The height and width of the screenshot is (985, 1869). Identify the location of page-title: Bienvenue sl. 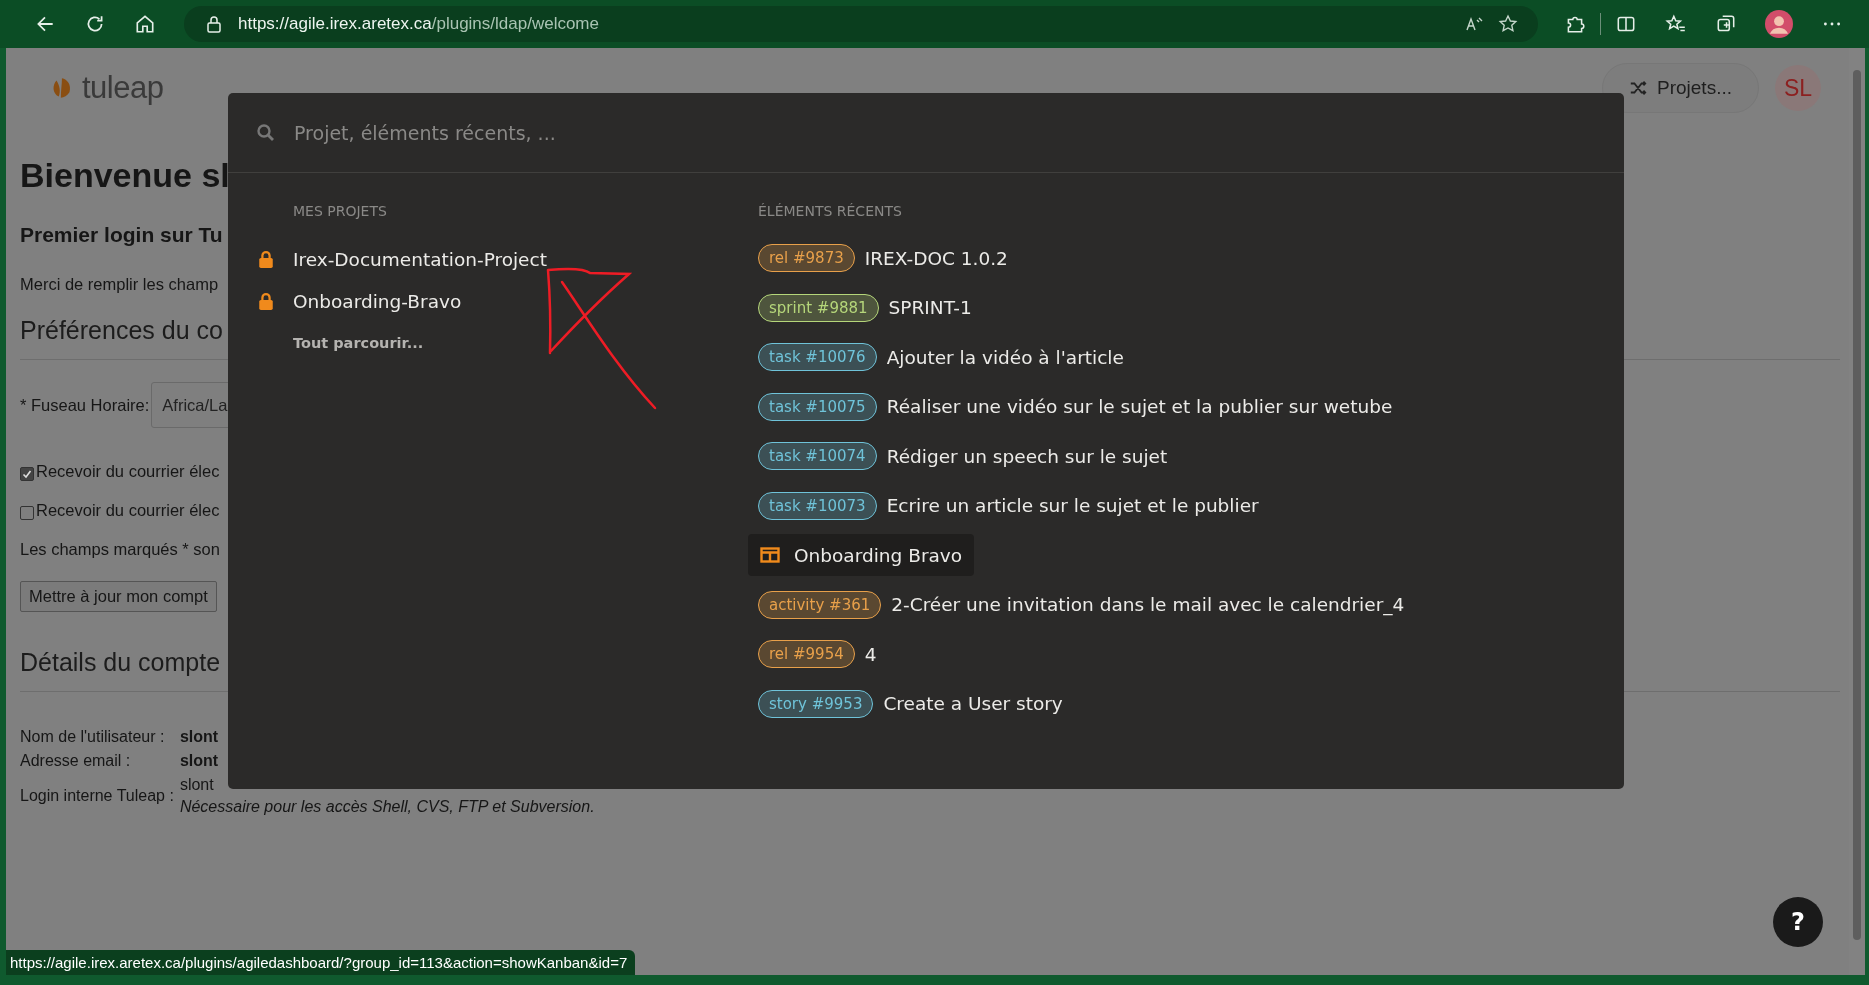
(125, 175).